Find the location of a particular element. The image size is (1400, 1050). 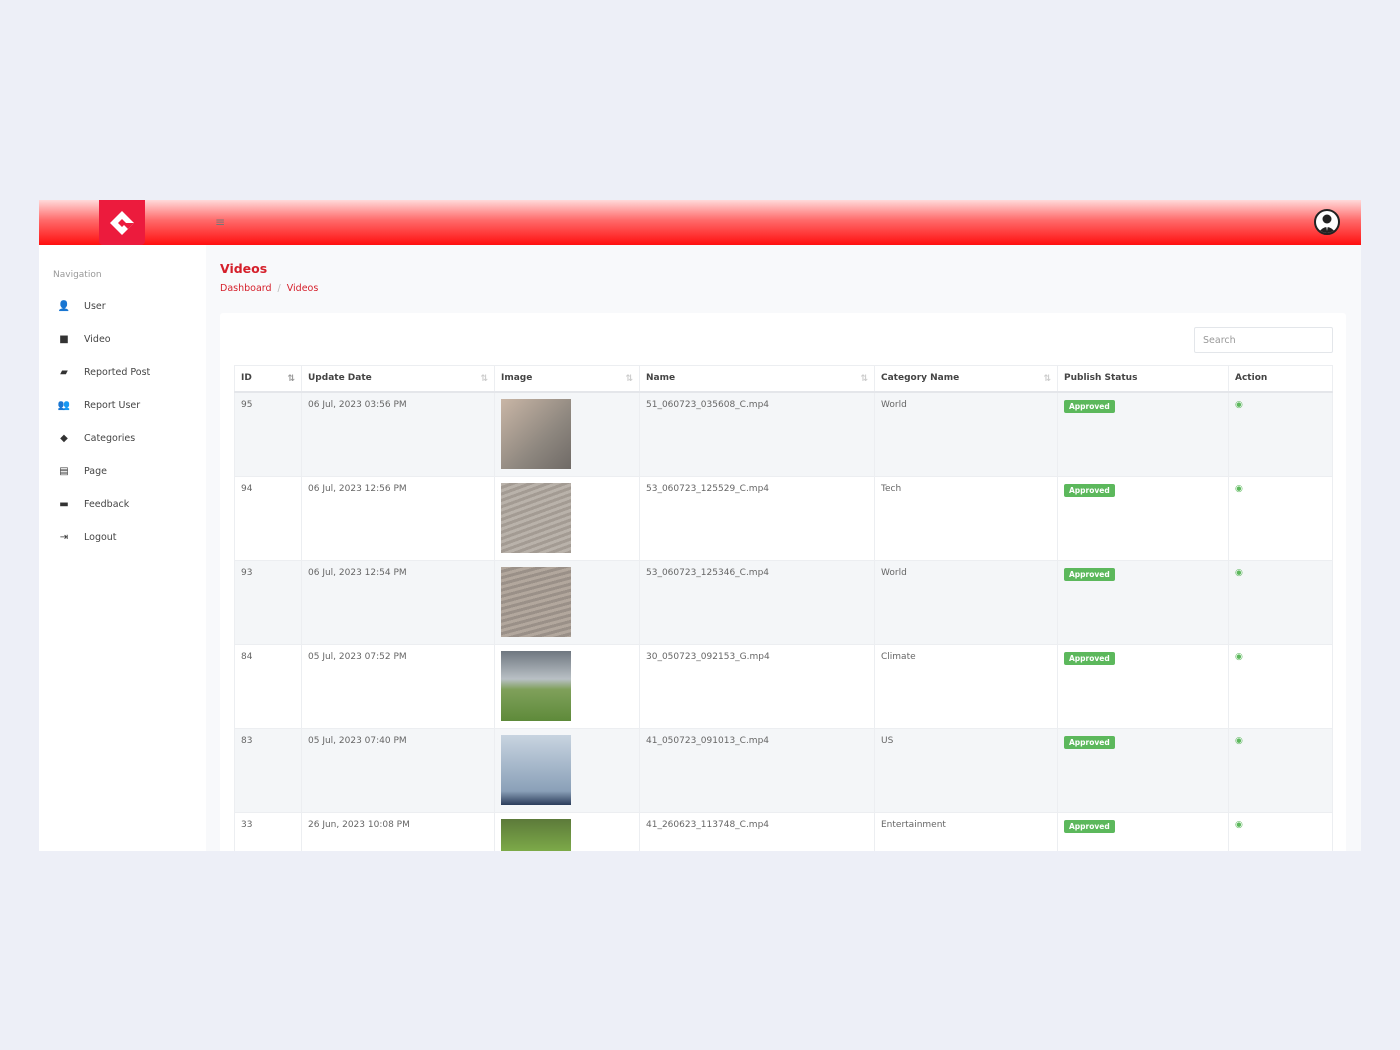

sidebar-item-label: User is located at coordinates (95, 306).